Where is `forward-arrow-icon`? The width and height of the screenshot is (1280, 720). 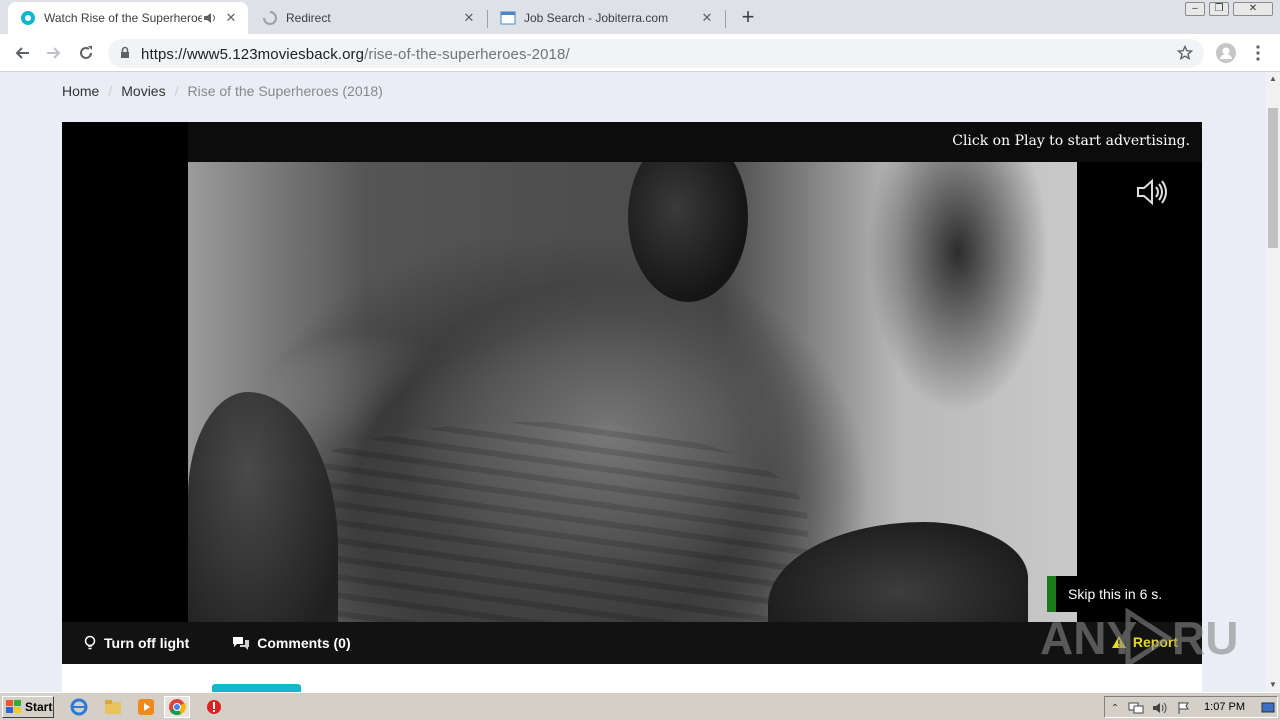 forward-arrow-icon is located at coordinates (54, 53).